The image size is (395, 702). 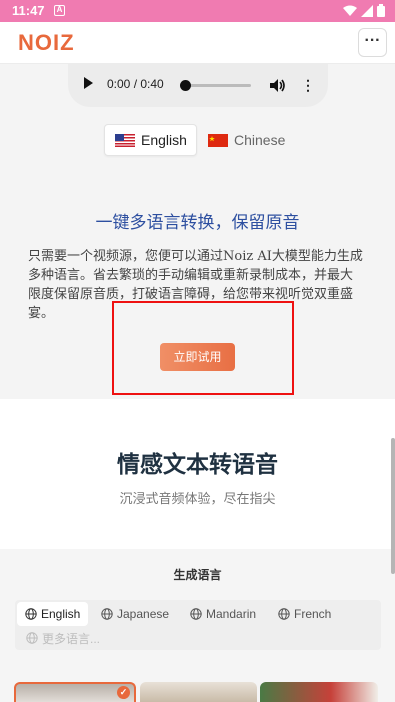 I want to click on tag-english: English, so click(x=53, y=614).